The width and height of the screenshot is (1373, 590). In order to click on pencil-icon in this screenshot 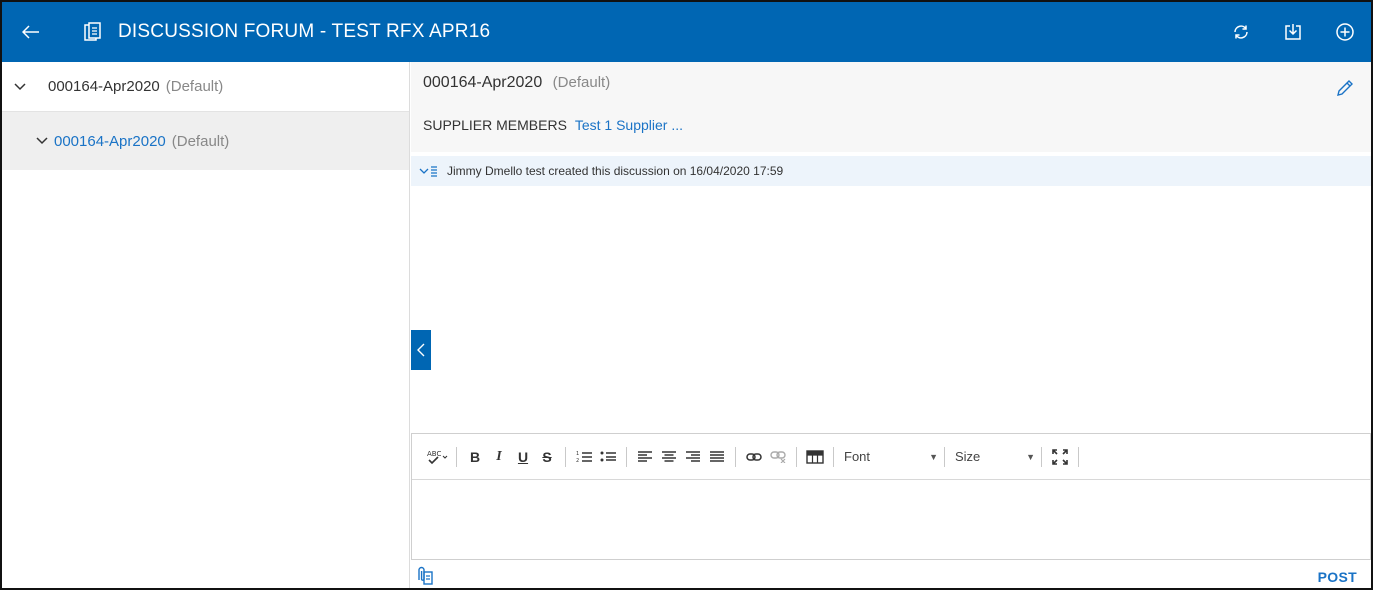, I will do `click(1345, 88)`.